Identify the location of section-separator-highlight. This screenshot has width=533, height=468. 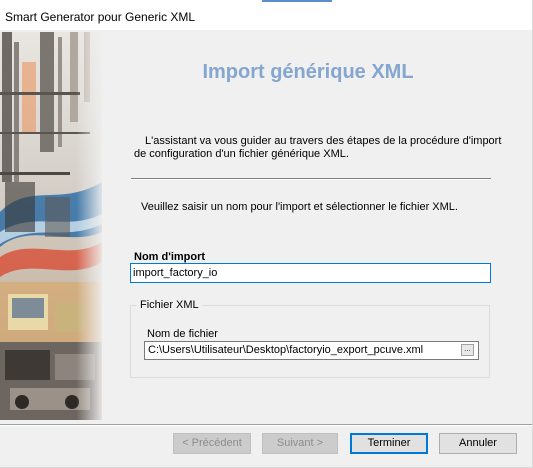
(311, 179).